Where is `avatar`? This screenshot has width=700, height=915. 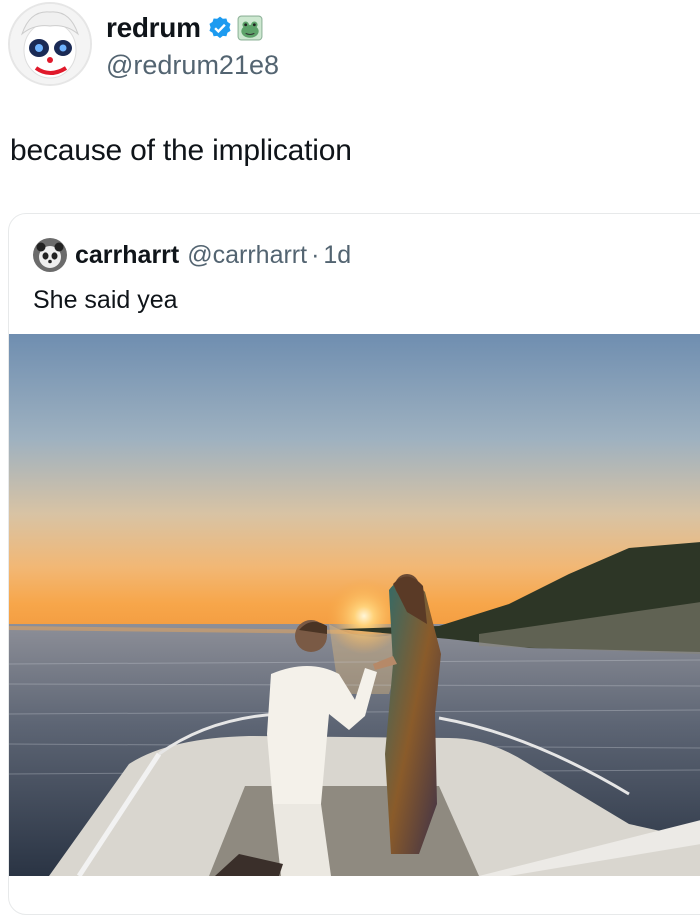 avatar is located at coordinates (50, 44).